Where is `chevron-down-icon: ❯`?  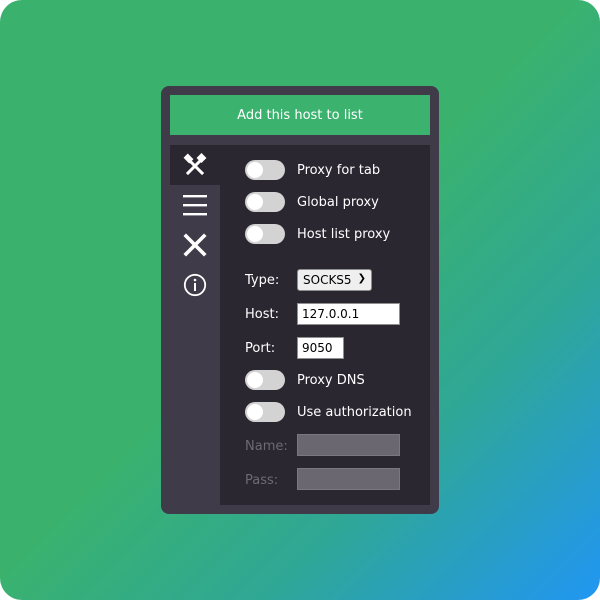 chevron-down-icon: ❯ is located at coordinates (361, 278).